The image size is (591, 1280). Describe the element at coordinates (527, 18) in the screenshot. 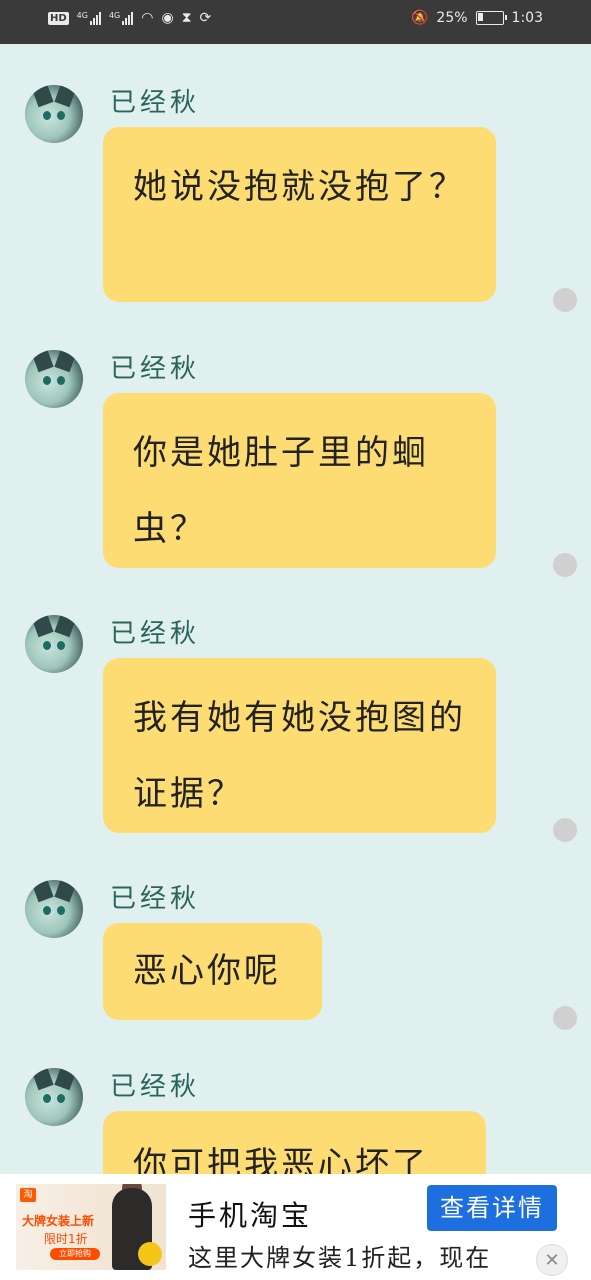

I see `clock: 1:03` at that location.